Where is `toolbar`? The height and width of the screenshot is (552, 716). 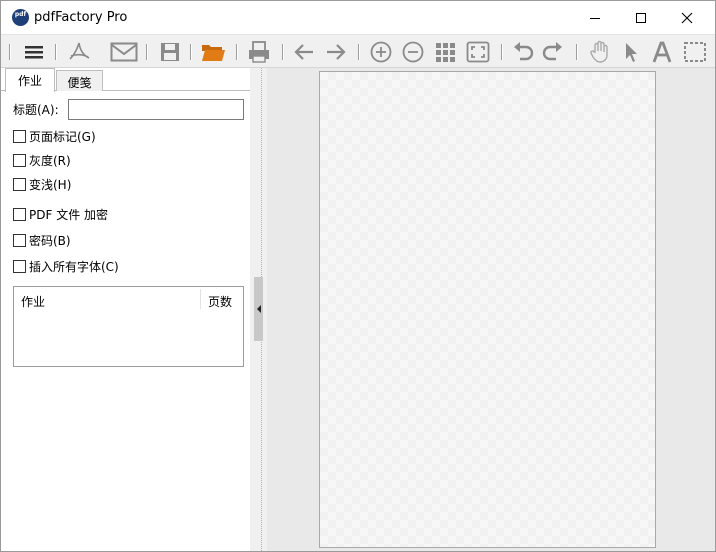 toolbar is located at coordinates (358, 51).